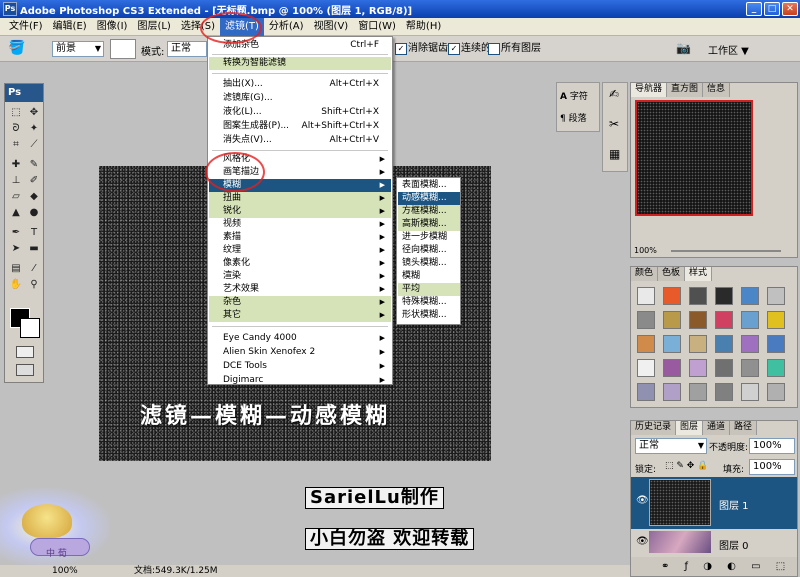 The height and width of the screenshot is (577, 800). I want to click on tab-swatches: 色板, so click(672, 274).